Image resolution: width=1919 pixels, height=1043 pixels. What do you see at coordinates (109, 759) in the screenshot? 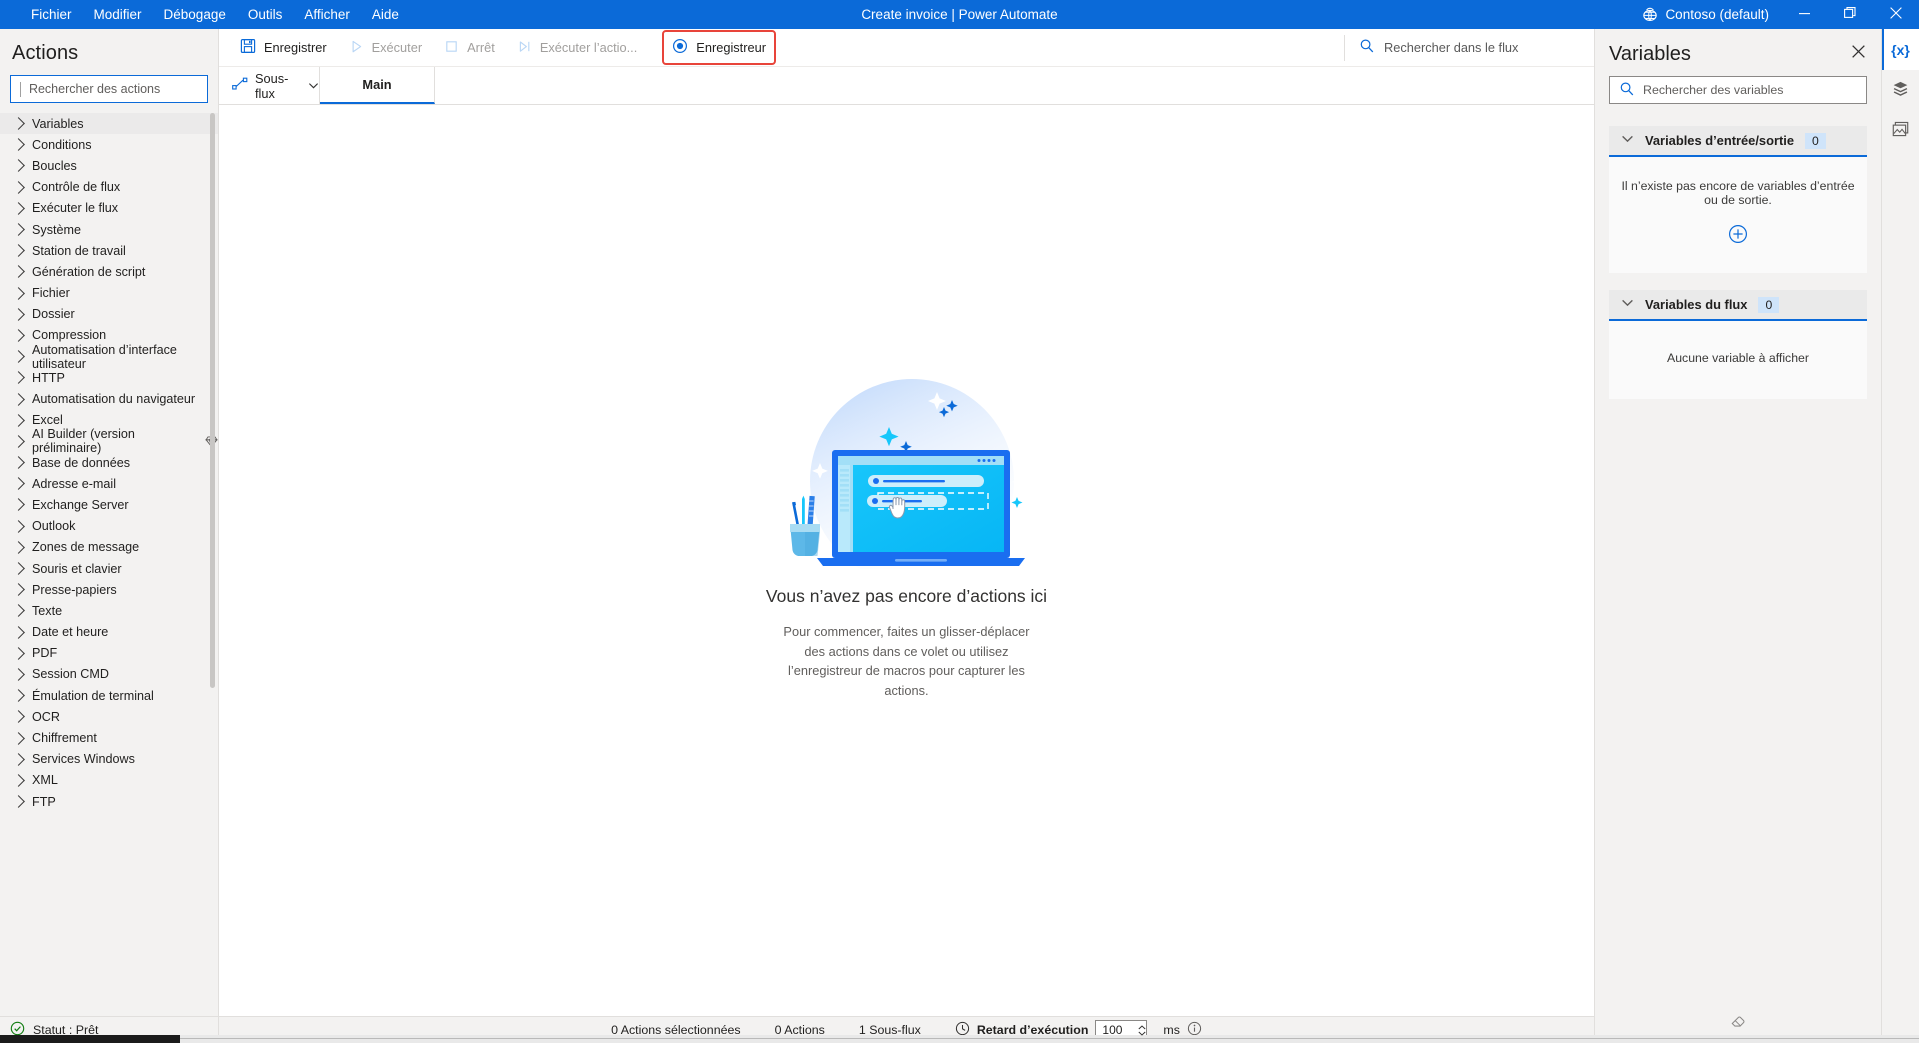
I see `sidebar-item-services-windows: Services Windows` at bounding box center [109, 759].